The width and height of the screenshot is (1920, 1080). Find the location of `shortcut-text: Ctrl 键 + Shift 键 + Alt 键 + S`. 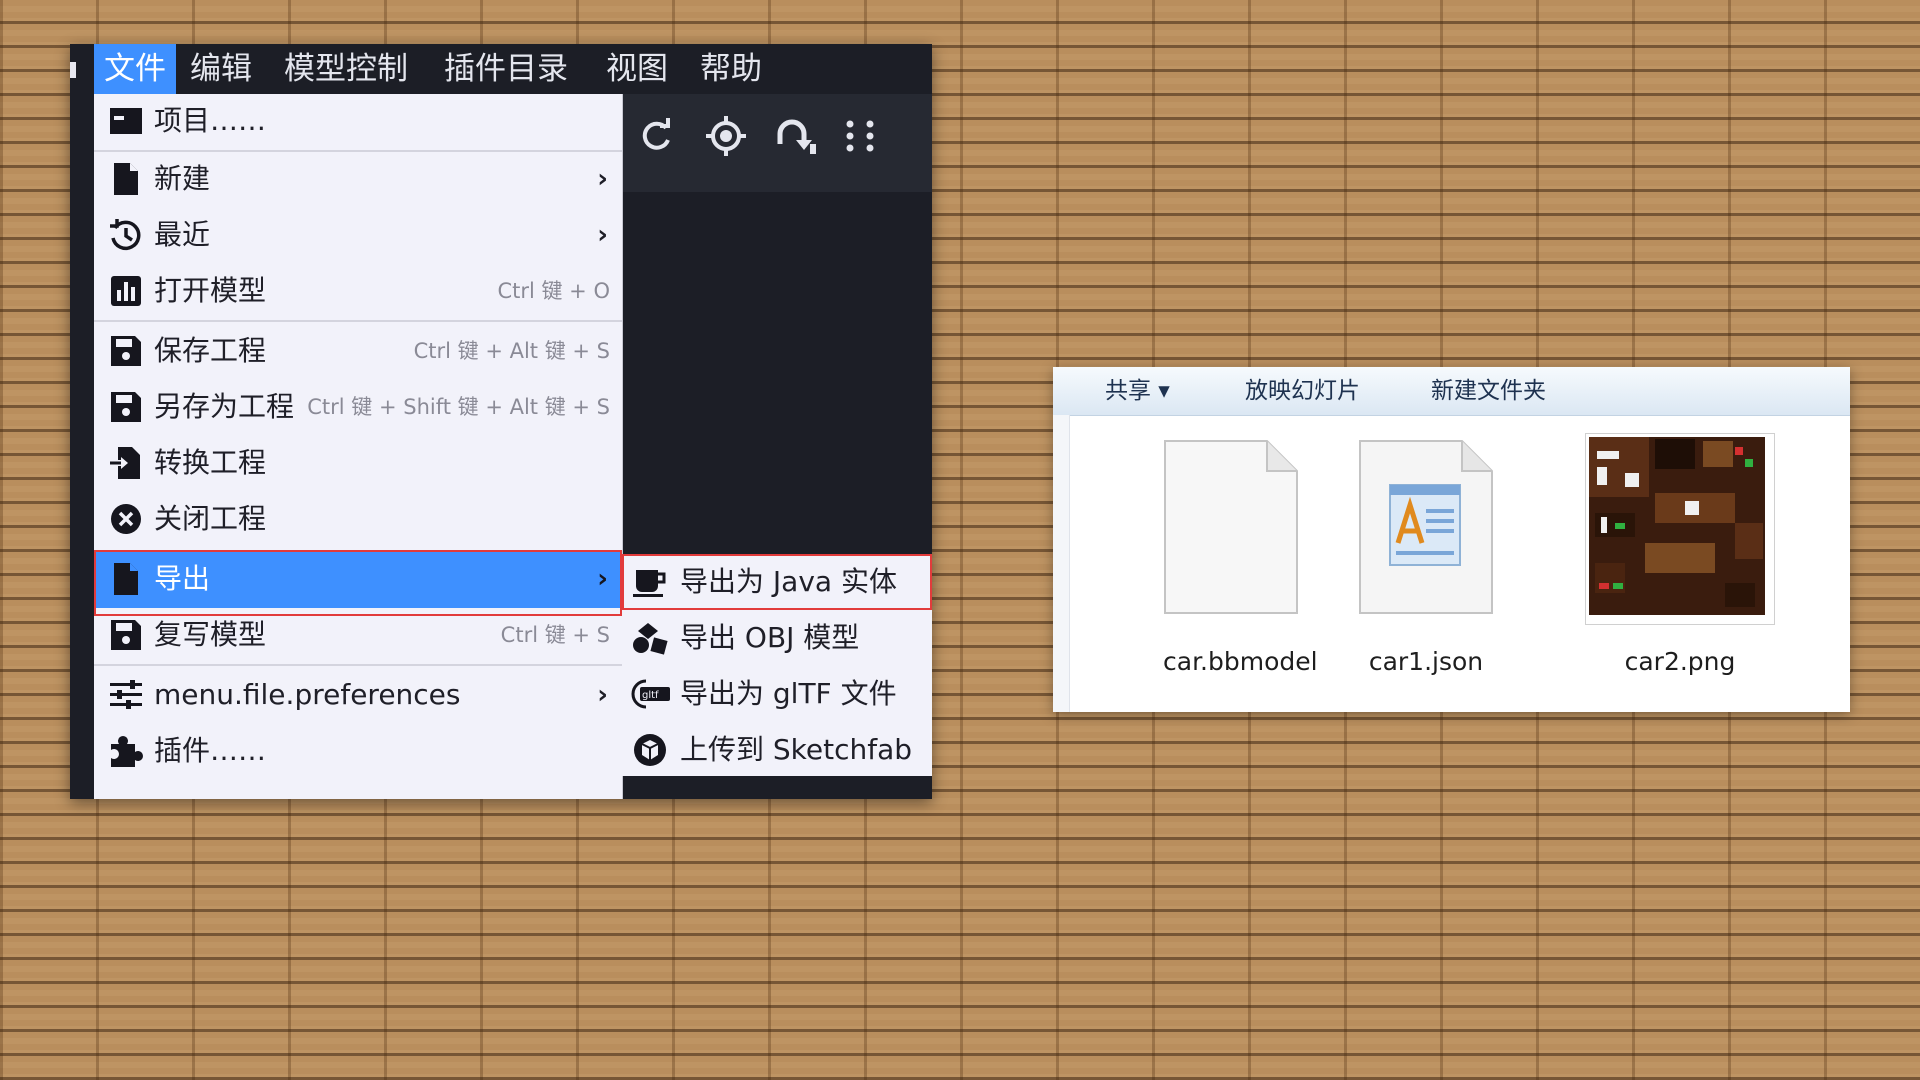

shortcut-text: Ctrl 键 + Shift 键 + Alt 键 + S is located at coordinates (458, 407).